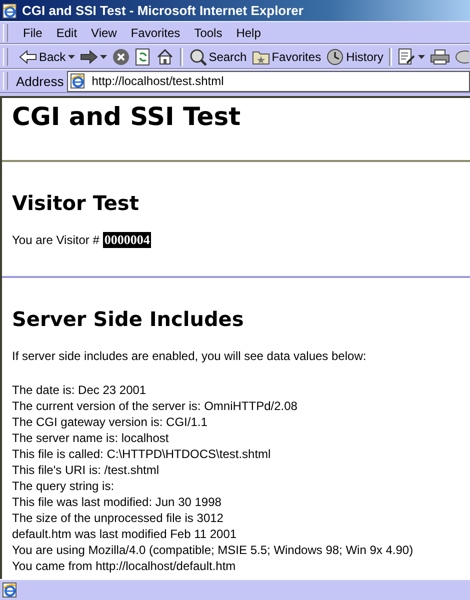 This screenshot has width=470, height=600. What do you see at coordinates (261, 56) in the screenshot?
I see `folder-star-icon` at bounding box center [261, 56].